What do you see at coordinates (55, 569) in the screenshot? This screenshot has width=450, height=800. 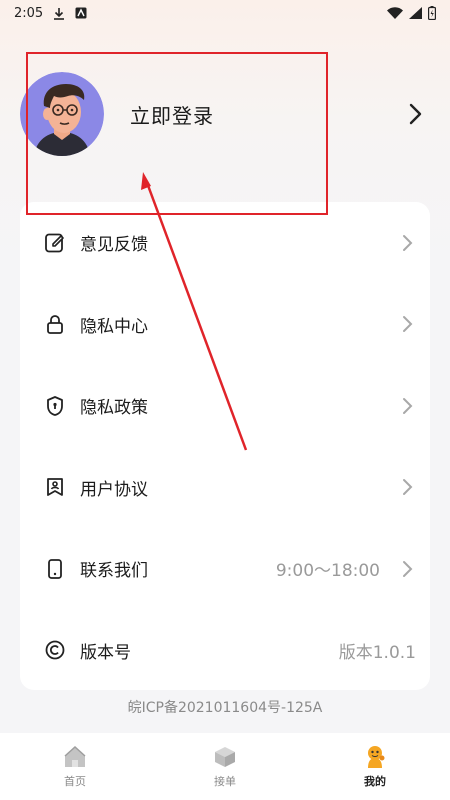 I see `phone-icon` at bounding box center [55, 569].